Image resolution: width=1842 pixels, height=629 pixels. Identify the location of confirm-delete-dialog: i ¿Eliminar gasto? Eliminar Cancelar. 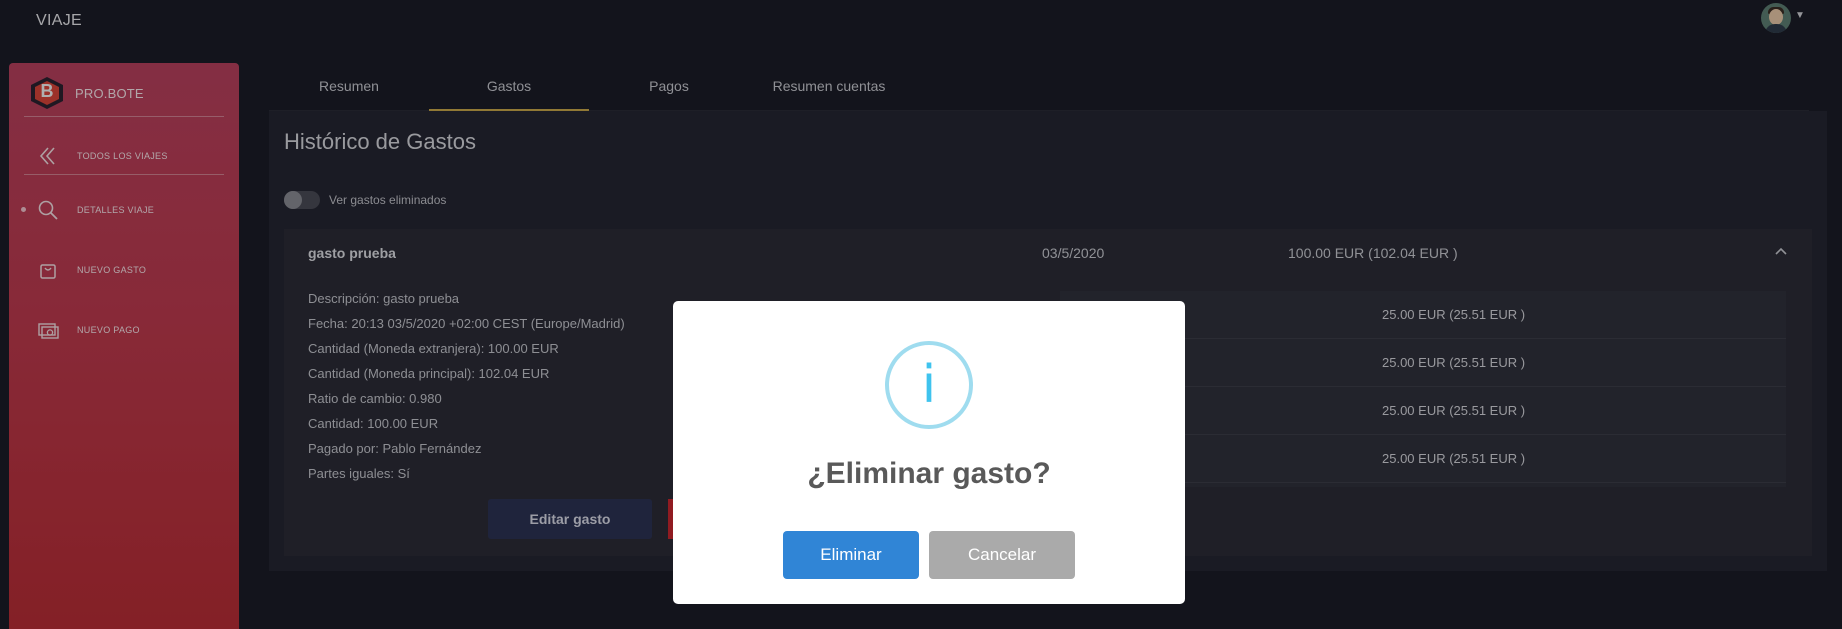
(929, 452).